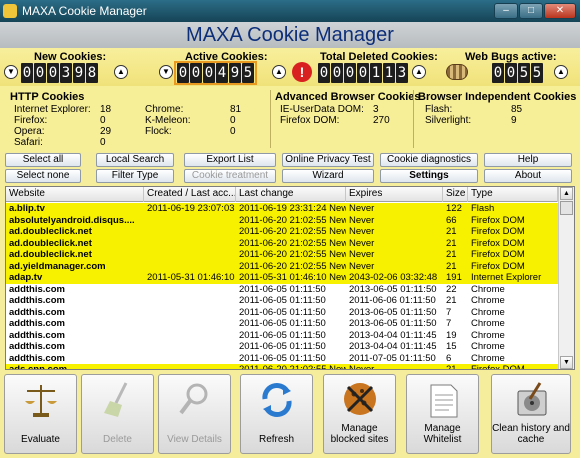  Describe the element at coordinates (11, 72) in the screenshot. I see `new-down-icon: ▼` at that location.